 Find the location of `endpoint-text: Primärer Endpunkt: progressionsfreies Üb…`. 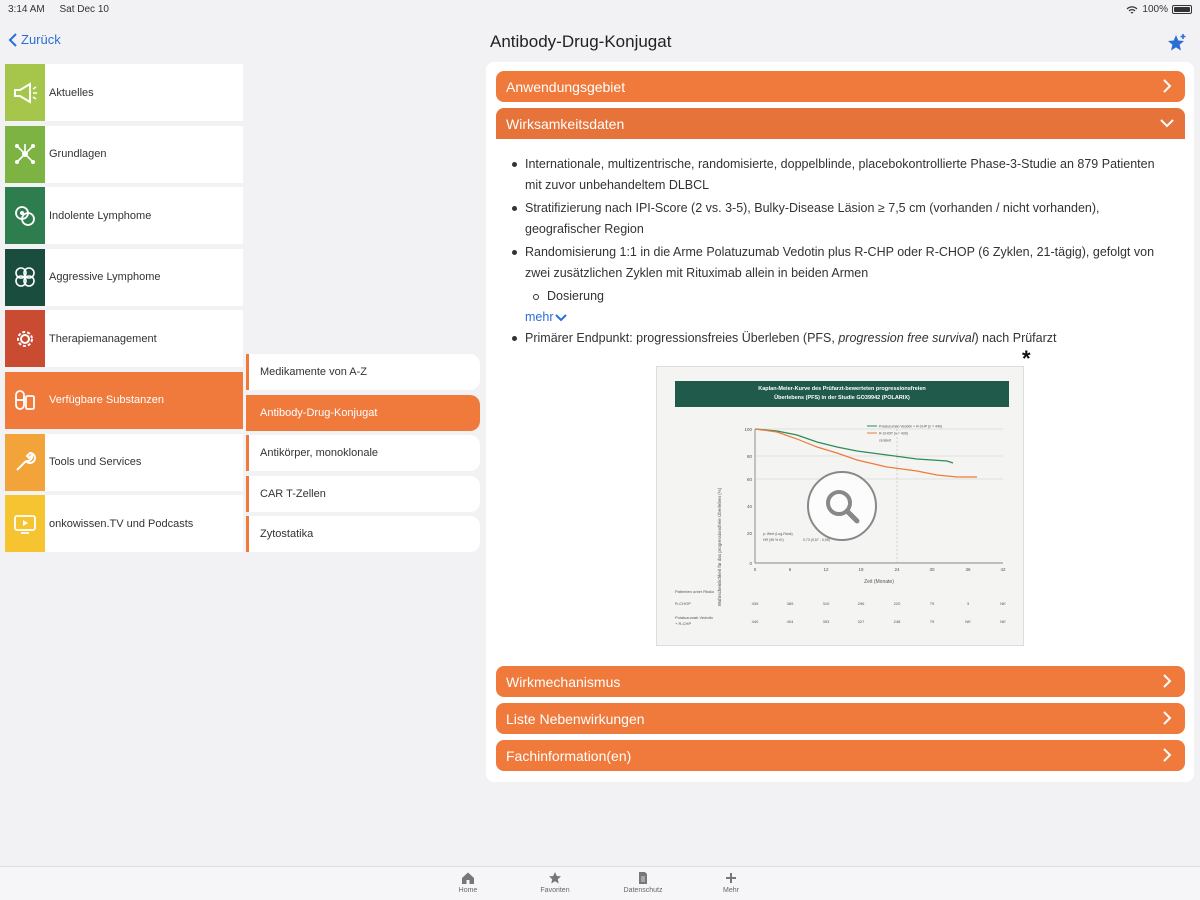

endpoint-text: Primärer Endpunkt: progressionsfreies Üb… is located at coordinates (682, 338).